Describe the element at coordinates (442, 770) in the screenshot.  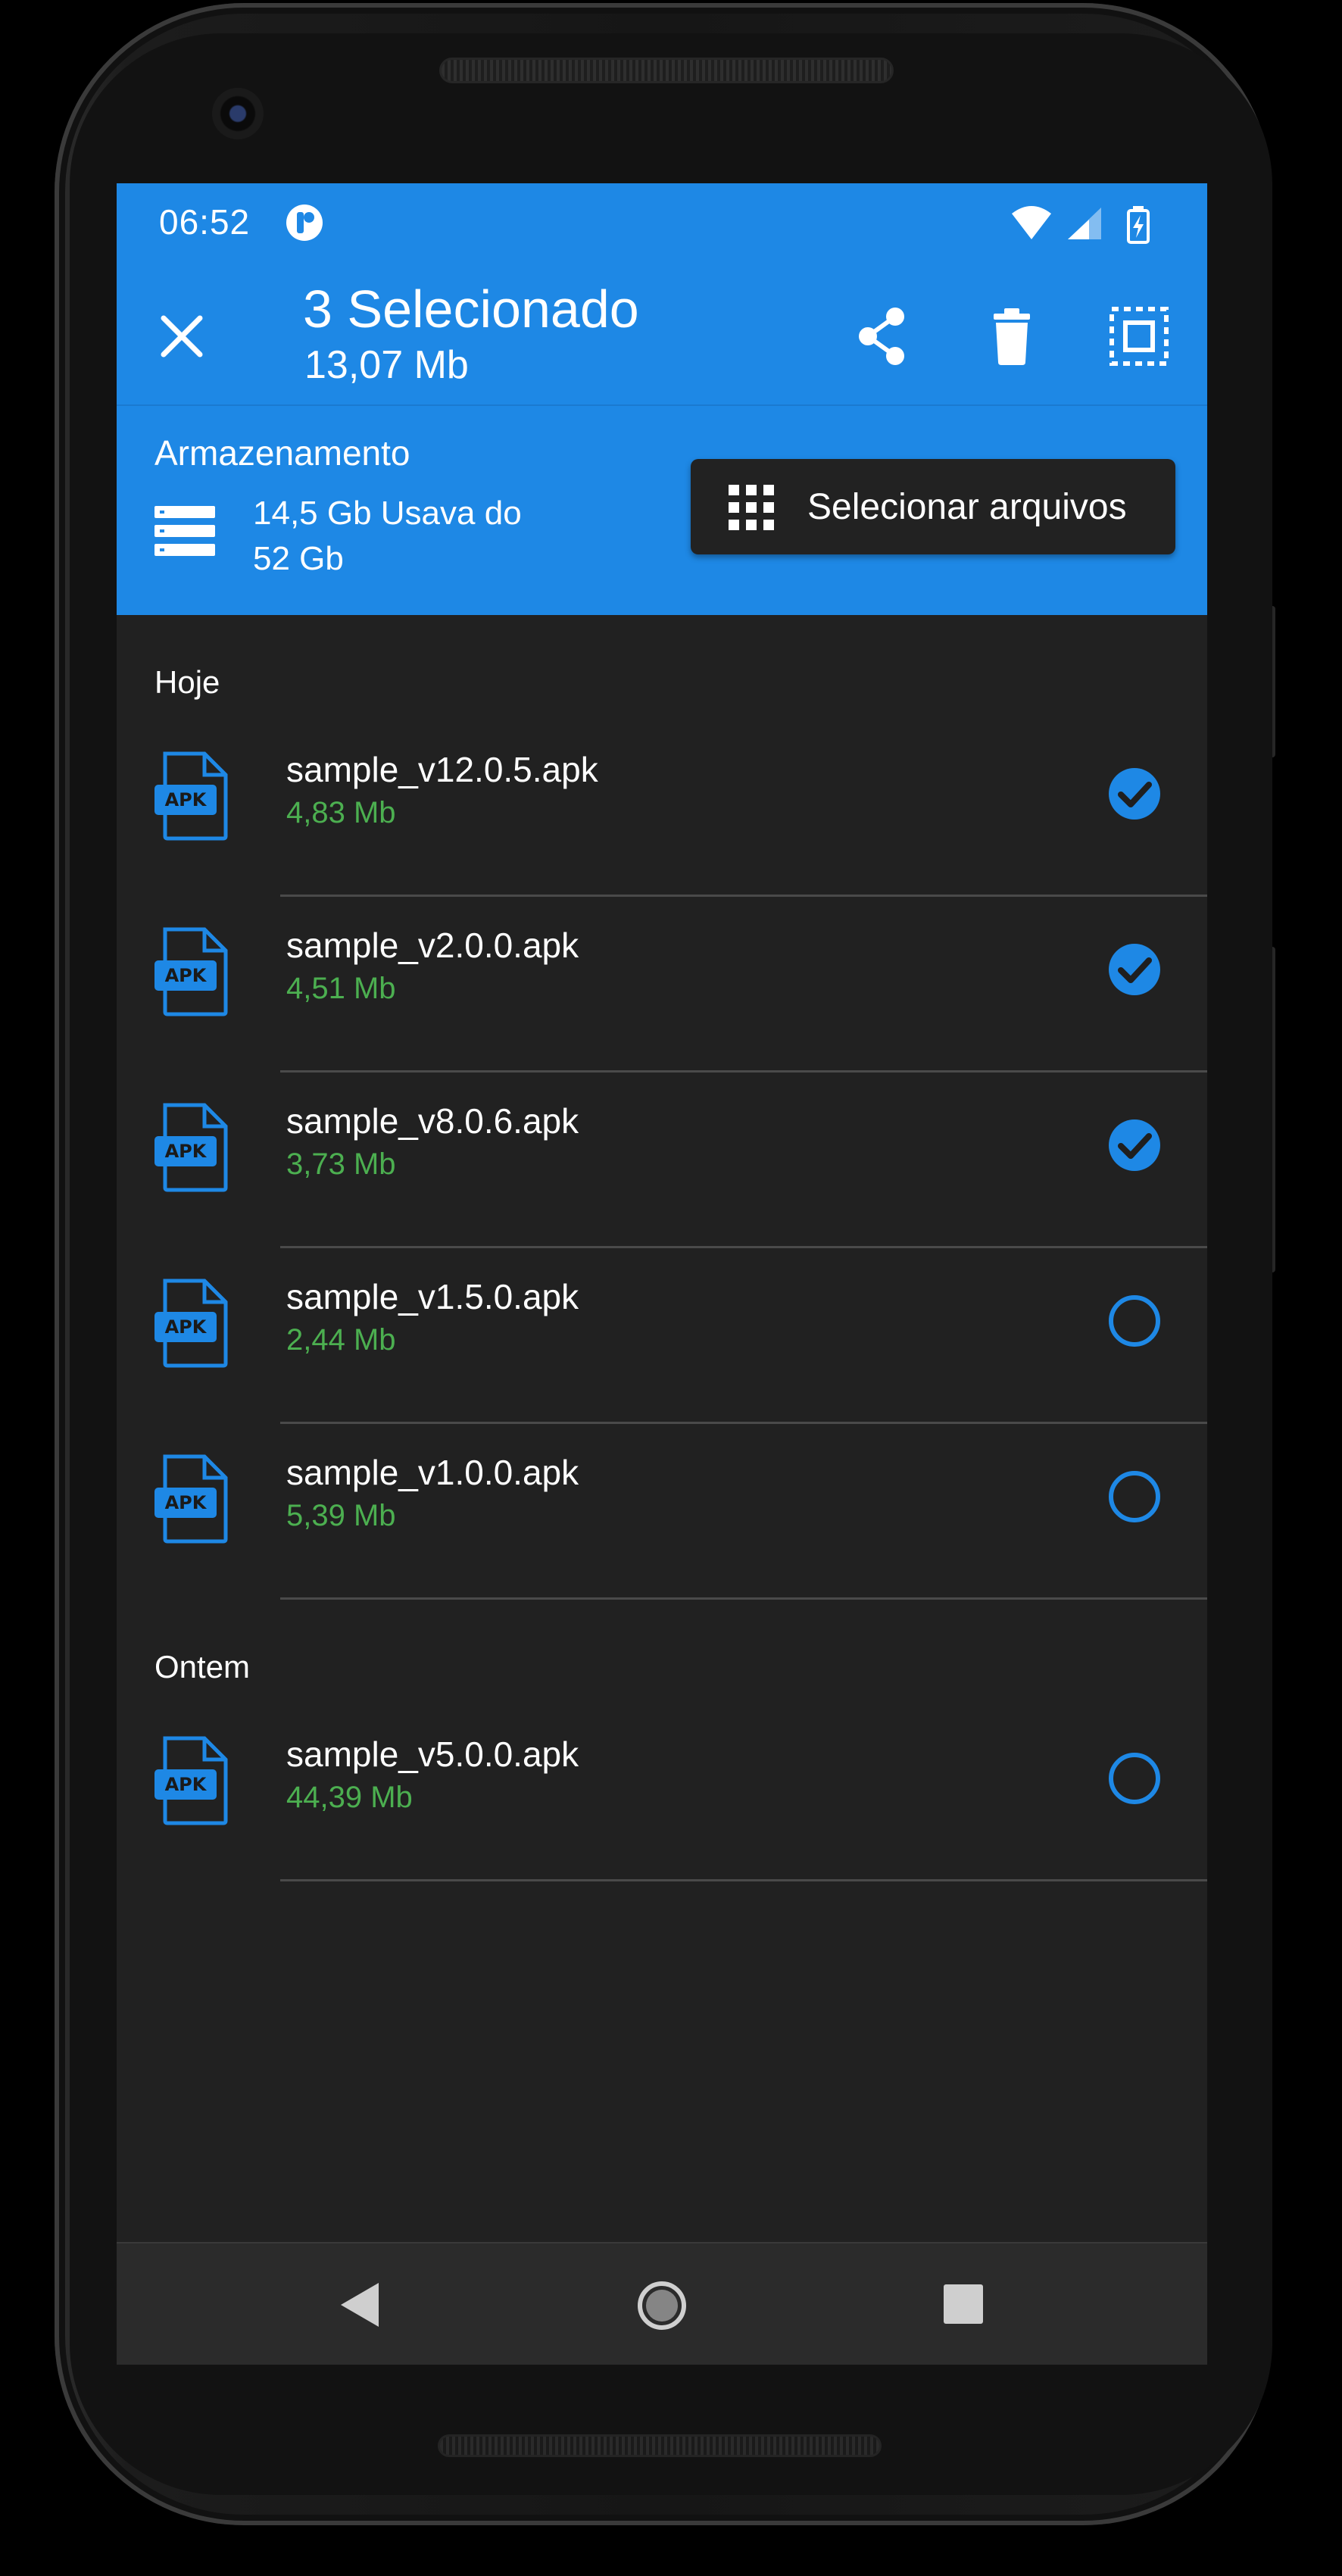
I see `file-name: sample_v12.0.5.apk` at that location.